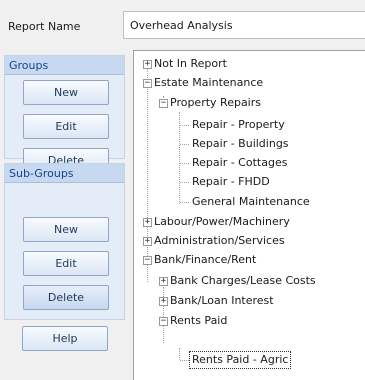 This screenshot has height=380, width=365. What do you see at coordinates (190, 64) in the screenshot?
I see `tree-node: Not In Report` at bounding box center [190, 64].